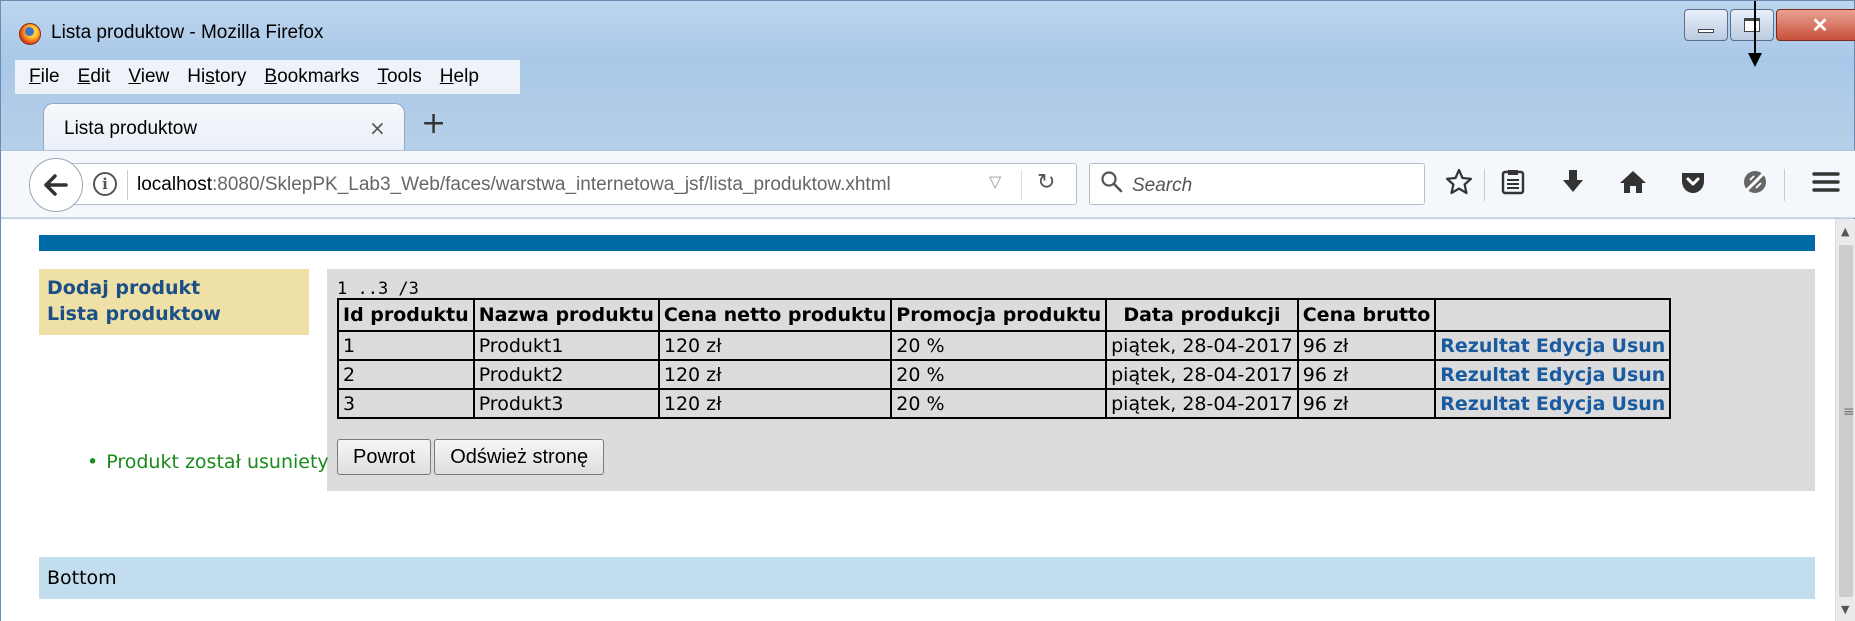  I want to click on status-message: Produkt został usuniety, so click(207, 462).